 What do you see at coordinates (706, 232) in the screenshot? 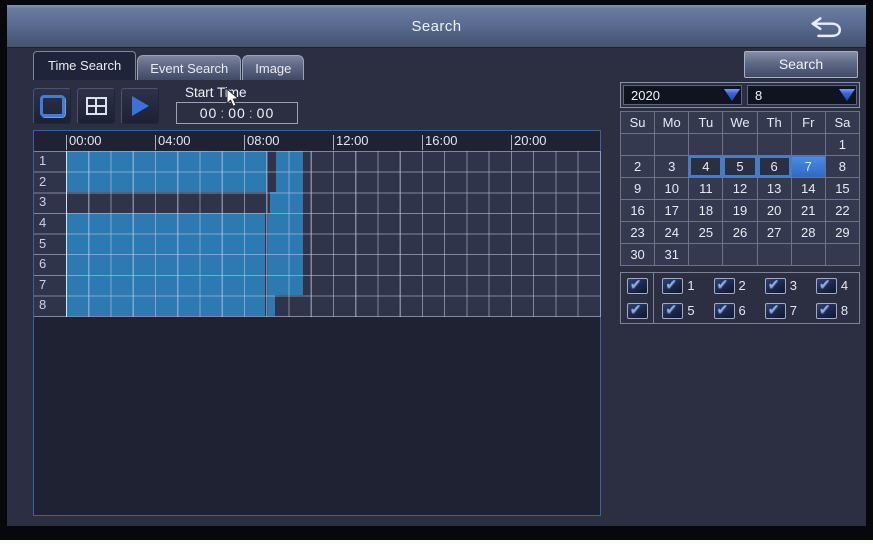
I see `calendar-day-25: 25` at bounding box center [706, 232].